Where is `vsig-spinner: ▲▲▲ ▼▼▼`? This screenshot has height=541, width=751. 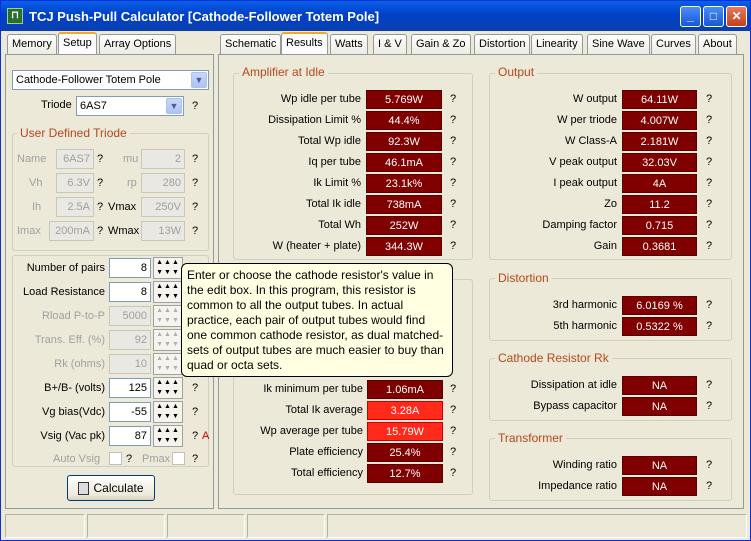 vsig-spinner: ▲▲▲ ▼▼▼ is located at coordinates (168, 436).